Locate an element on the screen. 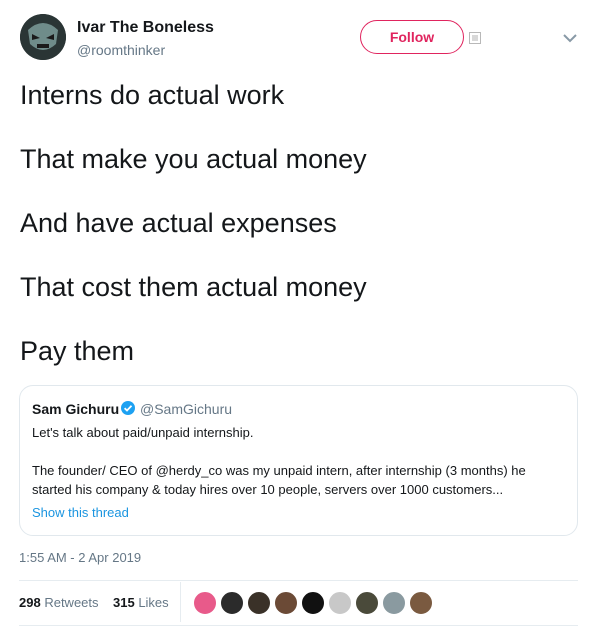 The width and height of the screenshot is (596, 633). tweet-line: Pay them is located at coordinates (77, 351).